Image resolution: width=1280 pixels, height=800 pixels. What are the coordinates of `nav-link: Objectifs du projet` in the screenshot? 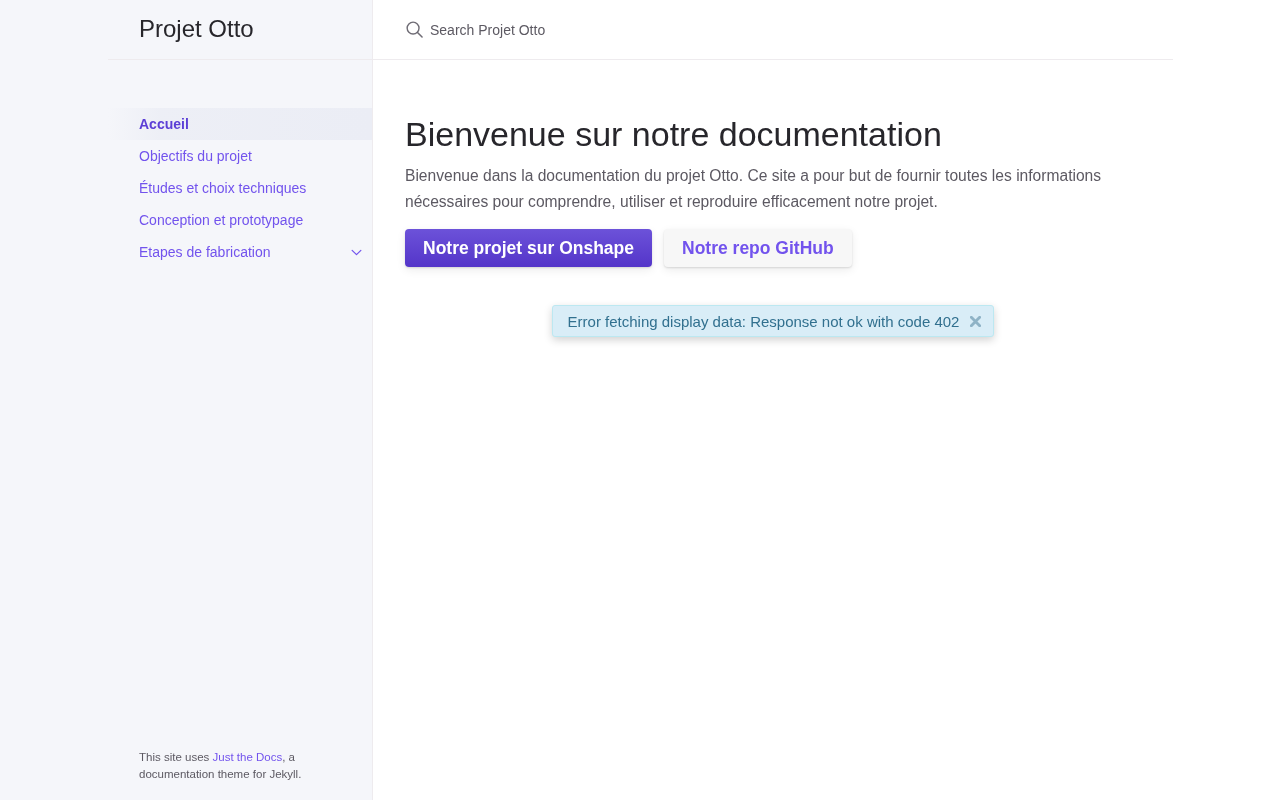 It's located at (240, 156).